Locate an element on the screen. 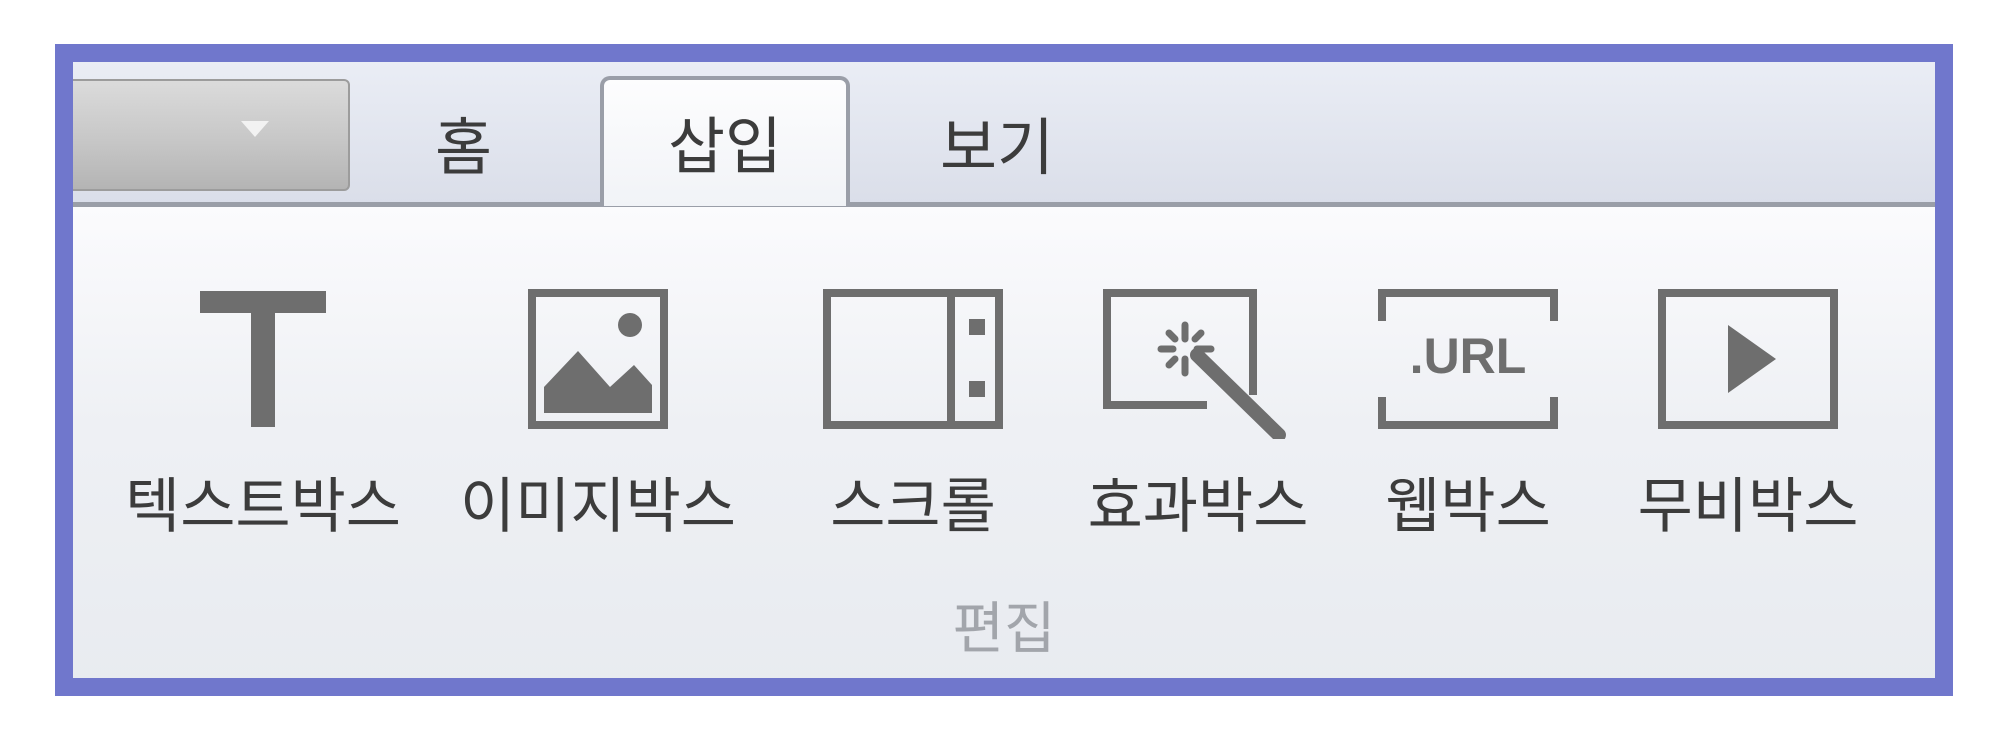 The width and height of the screenshot is (1989, 750). url-icon: .URL is located at coordinates (1468, 359).